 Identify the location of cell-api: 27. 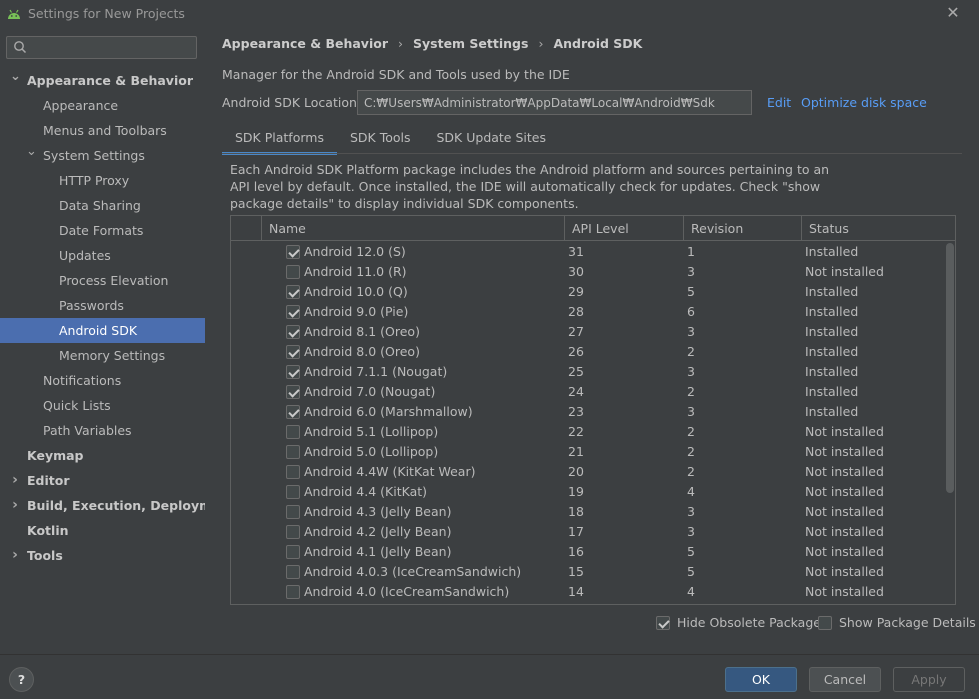
(576, 331).